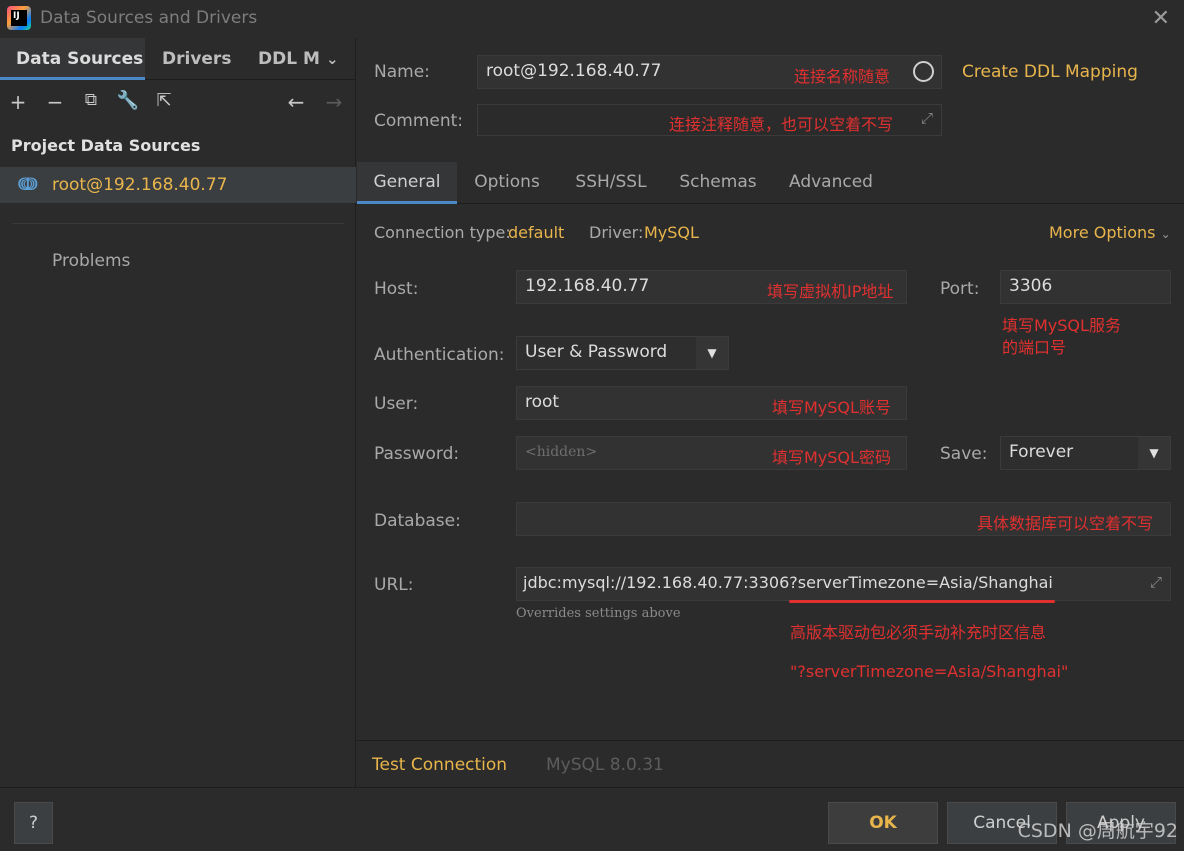 The width and height of the screenshot is (1184, 851). I want to click on wrench-icon: 🔧, so click(128, 100).